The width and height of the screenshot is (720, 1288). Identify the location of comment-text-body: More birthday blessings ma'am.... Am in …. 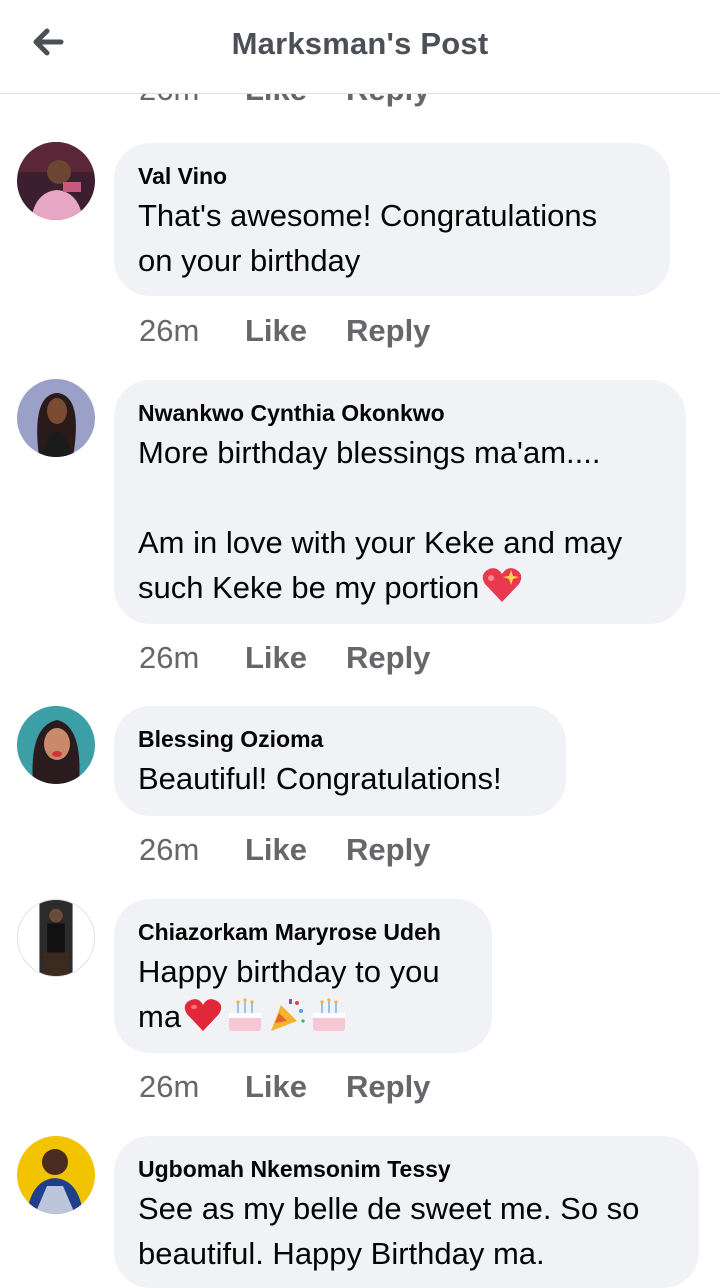
(380, 520).